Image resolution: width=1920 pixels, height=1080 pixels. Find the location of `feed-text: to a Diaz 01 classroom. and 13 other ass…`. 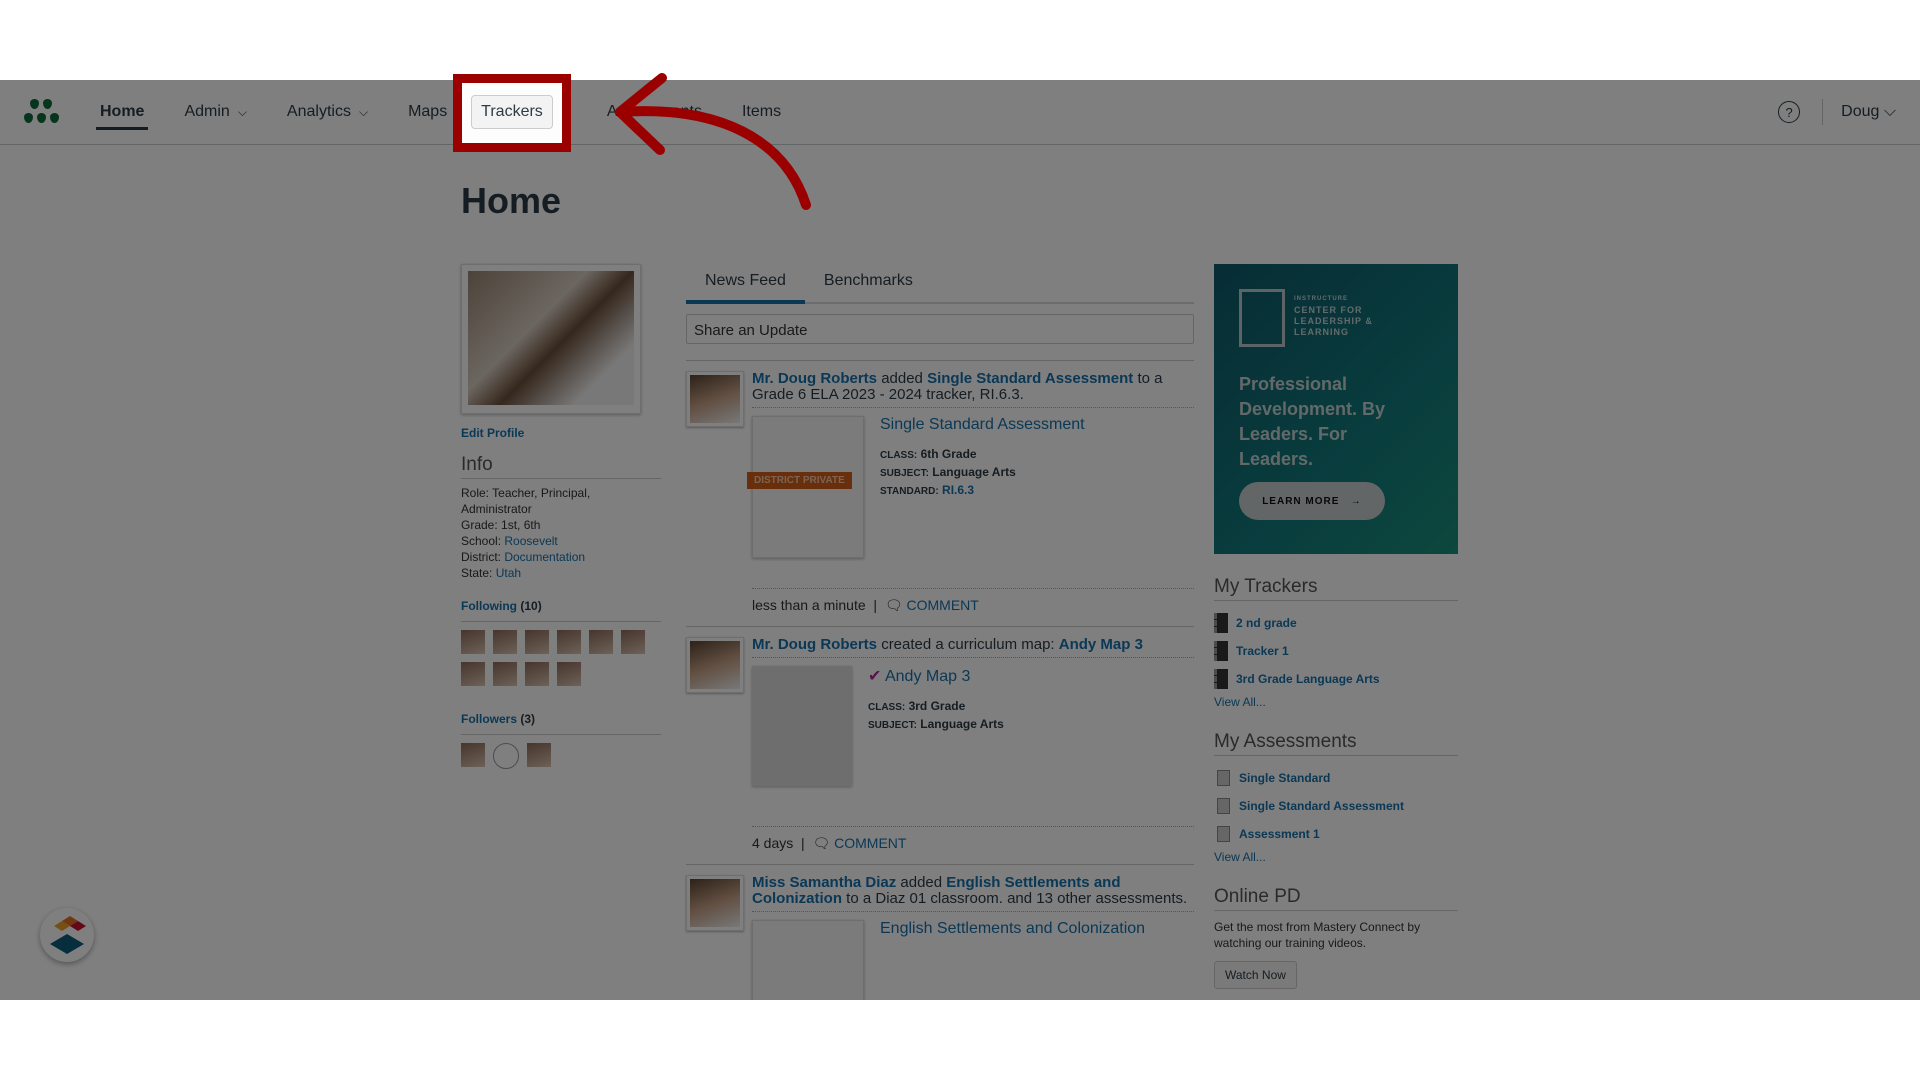

feed-text: to a Diaz 01 classroom. and 13 other ass… is located at coordinates (1017, 898).